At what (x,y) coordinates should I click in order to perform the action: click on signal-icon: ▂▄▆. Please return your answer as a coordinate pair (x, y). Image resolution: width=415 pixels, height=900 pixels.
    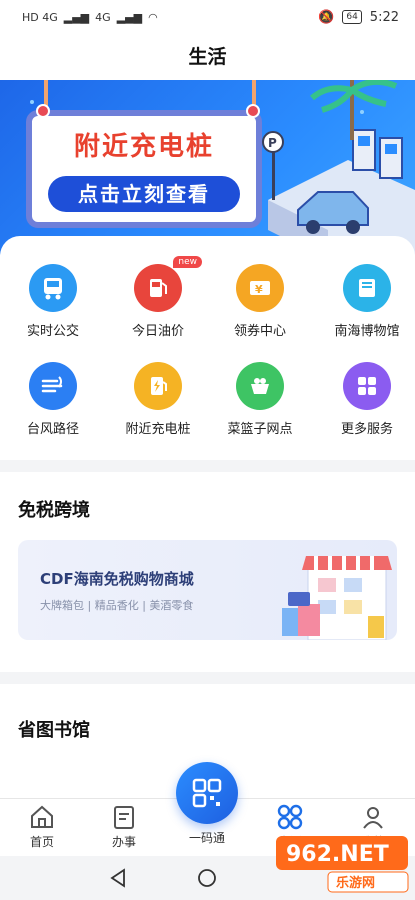
    Looking at the image, I should click on (76, 17).